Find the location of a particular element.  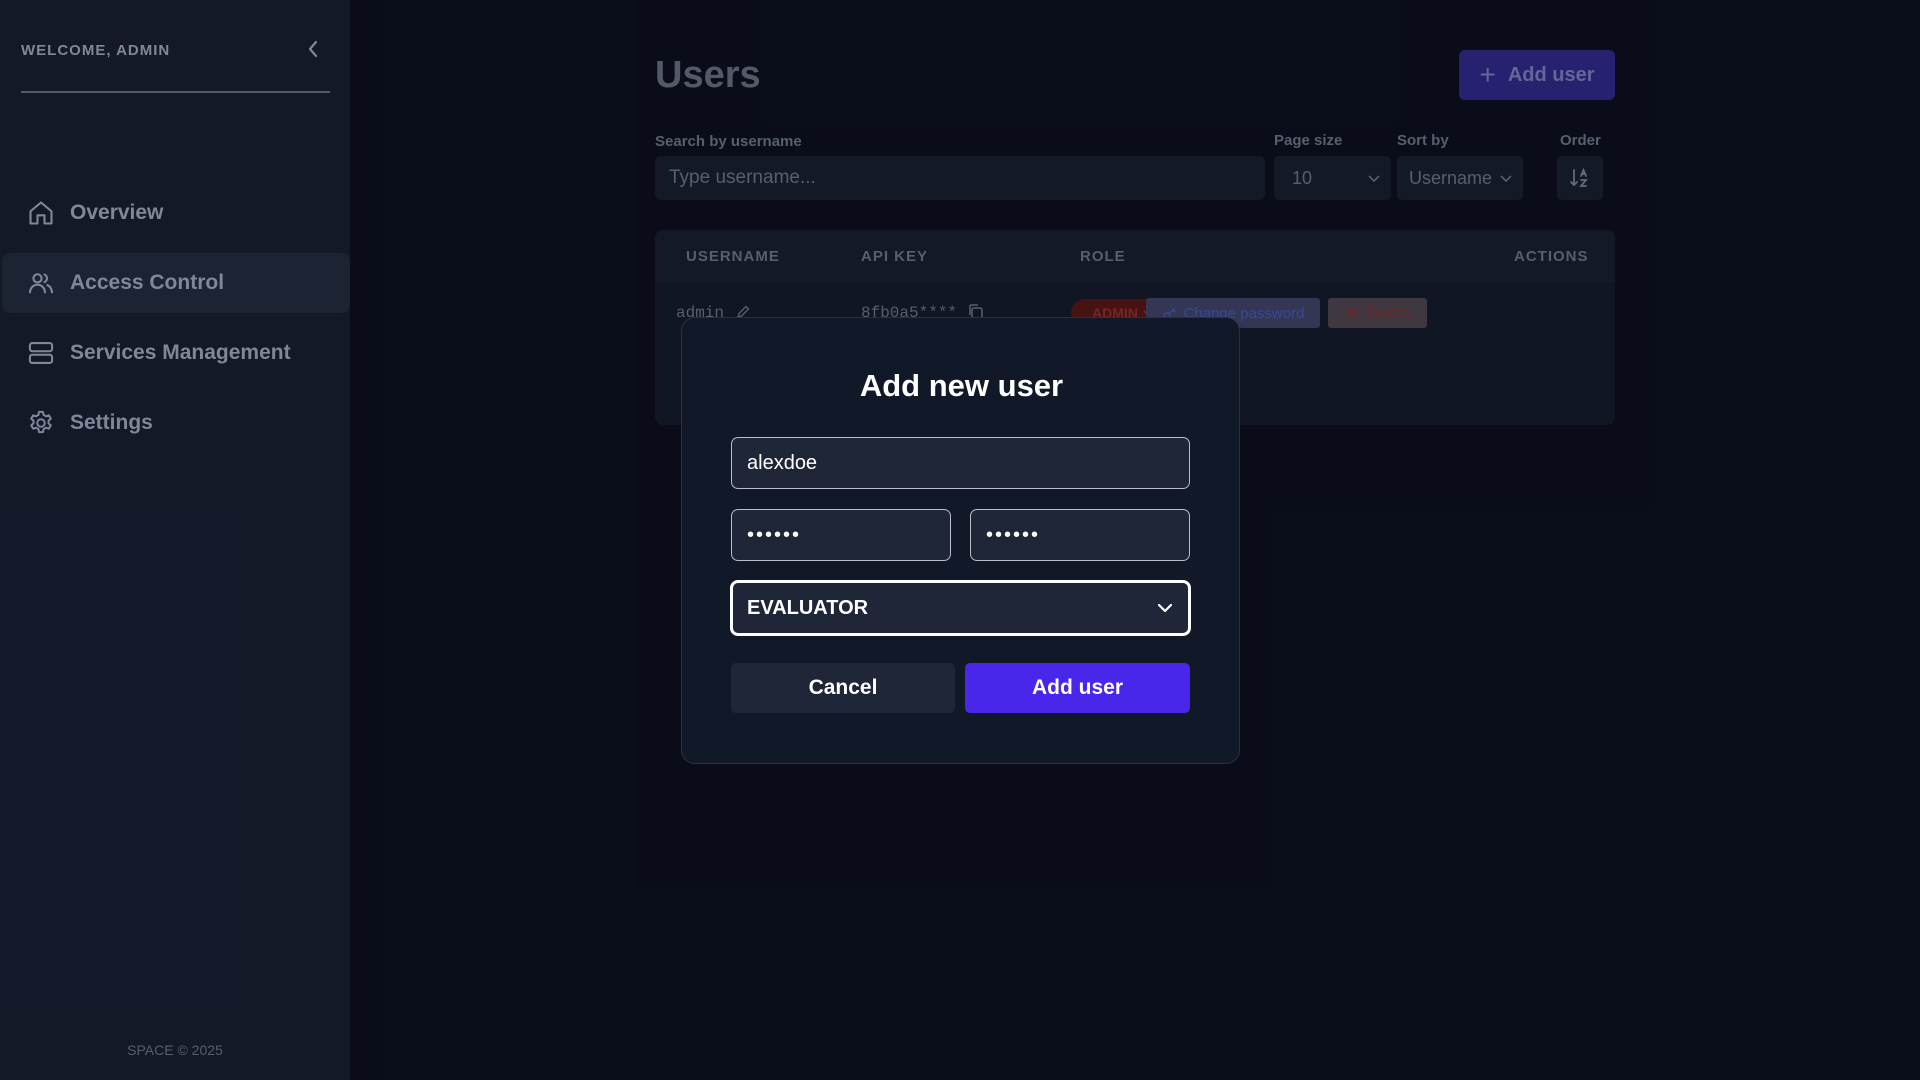

password-field is located at coordinates (841, 535).